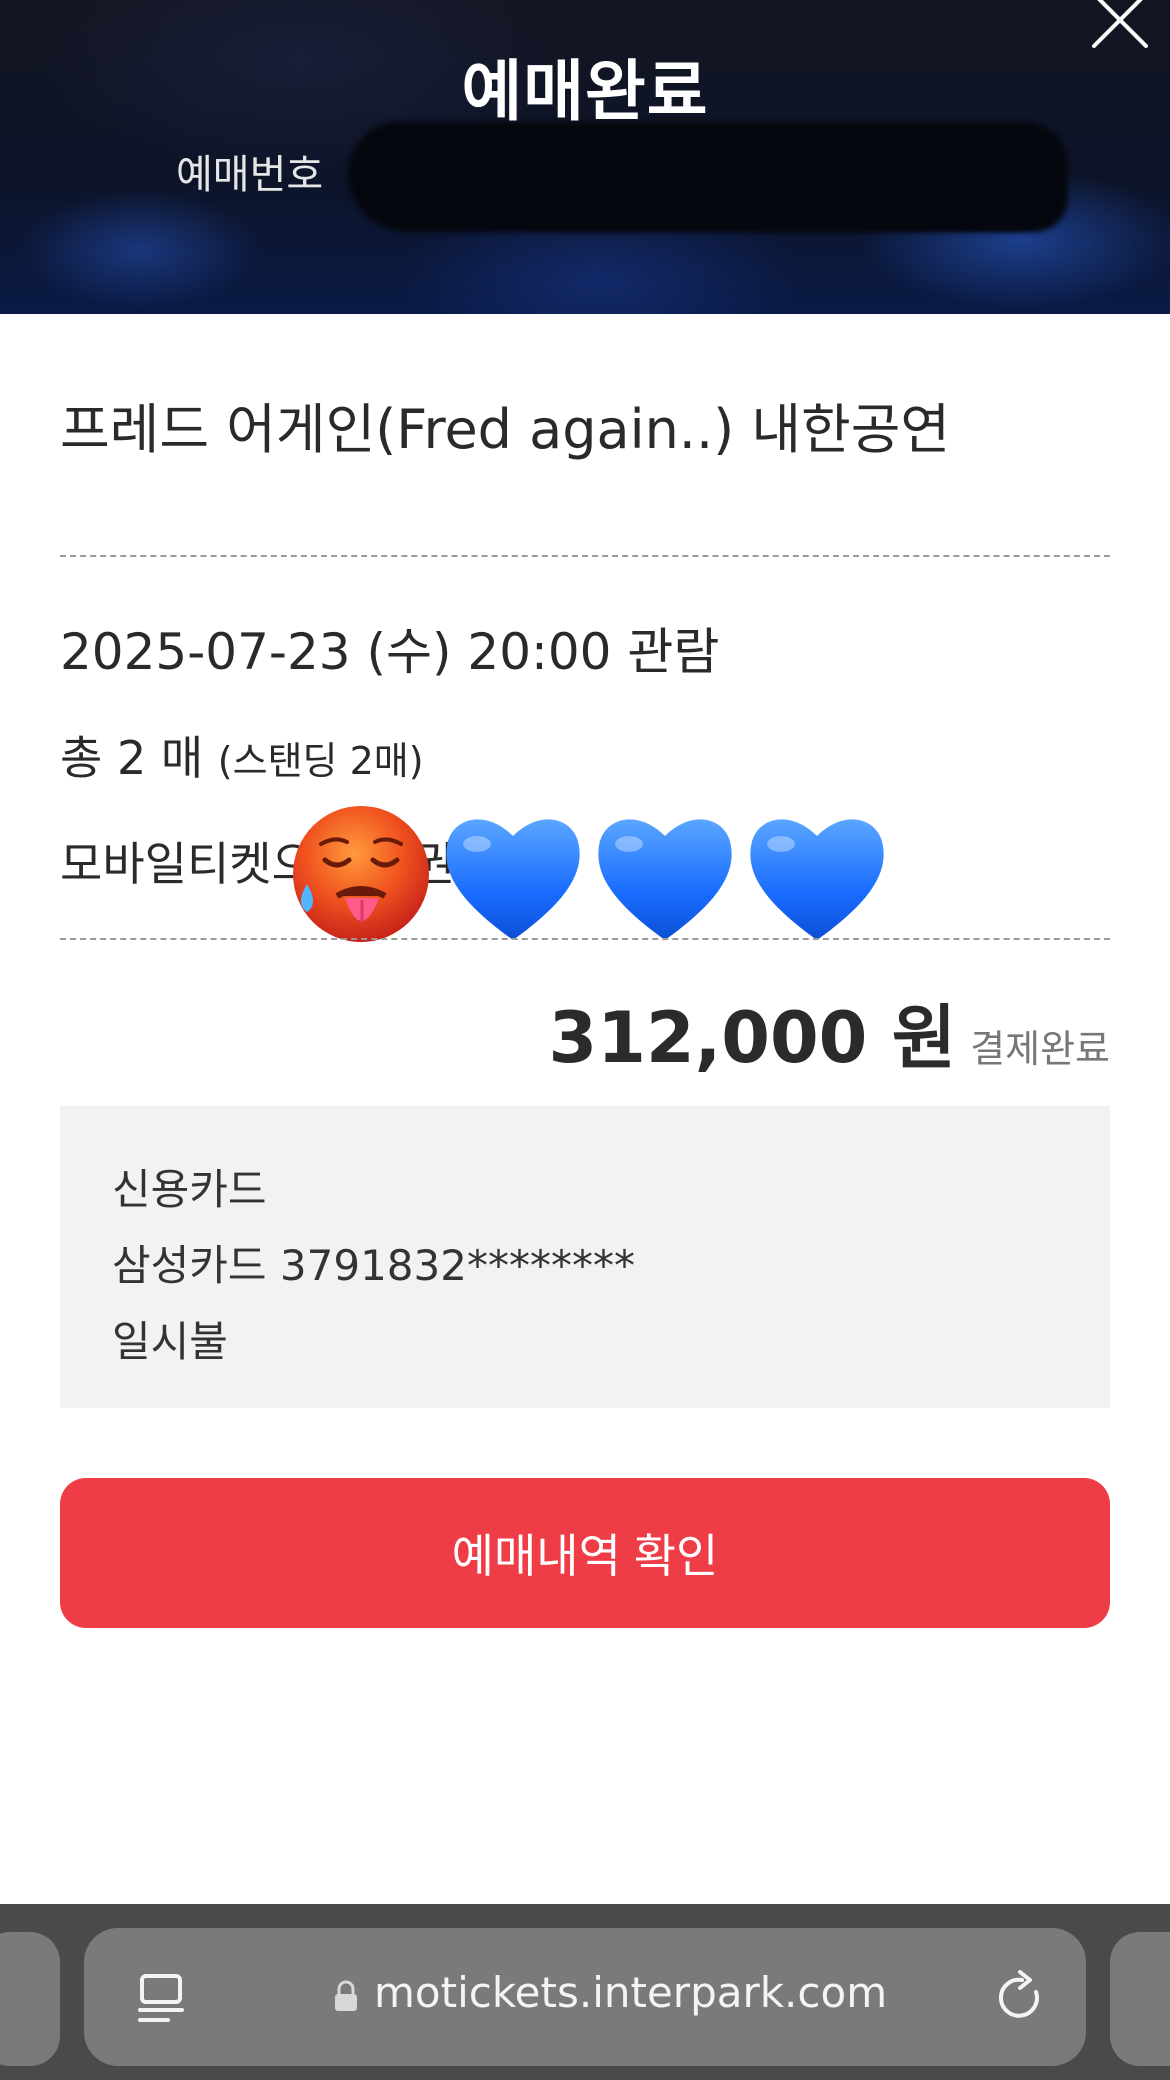 The image size is (1170, 2080). Describe the element at coordinates (132, 758) in the screenshot. I see `ticket-count-main: 총 2 매` at that location.